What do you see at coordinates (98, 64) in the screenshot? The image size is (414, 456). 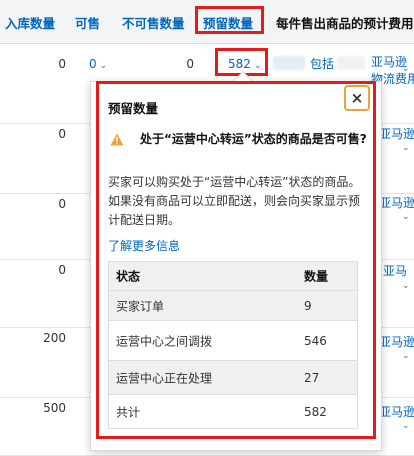 I see `sellable-dropdown: 0 ⌄` at bounding box center [98, 64].